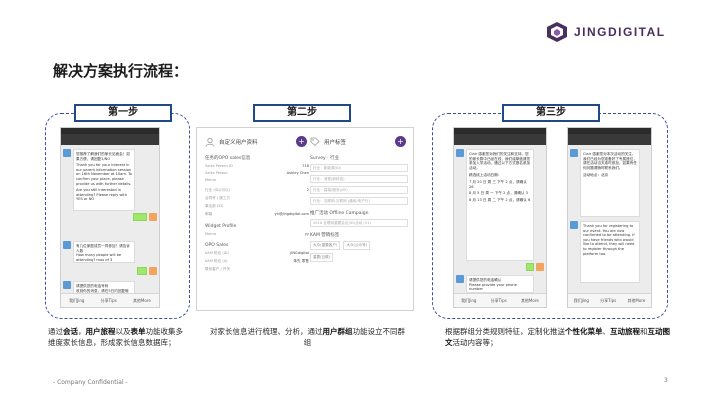 Image resolution: width=720 pixels, height=405 pixels. What do you see at coordinates (339, 213) in the screenshot?
I see `section-title: 推广活动 Offline Campaign` at bounding box center [339, 213].